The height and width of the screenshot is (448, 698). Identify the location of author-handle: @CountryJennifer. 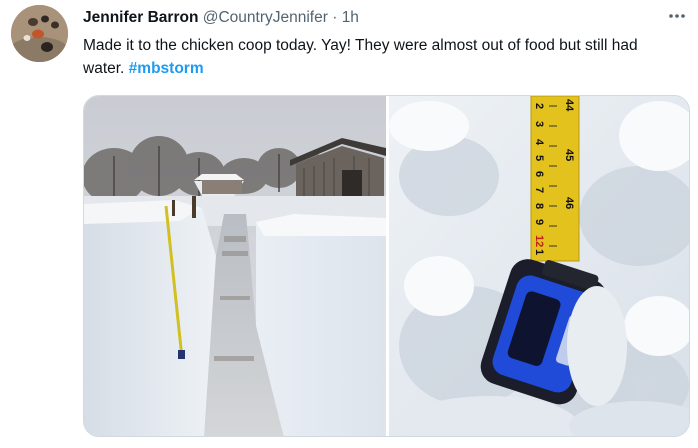
(265, 17).